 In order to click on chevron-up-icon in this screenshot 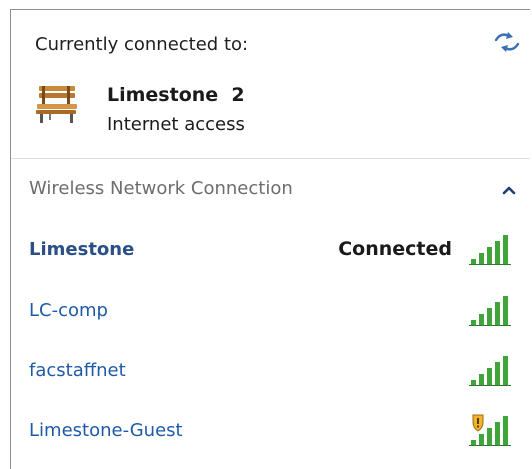, I will do `click(509, 190)`.